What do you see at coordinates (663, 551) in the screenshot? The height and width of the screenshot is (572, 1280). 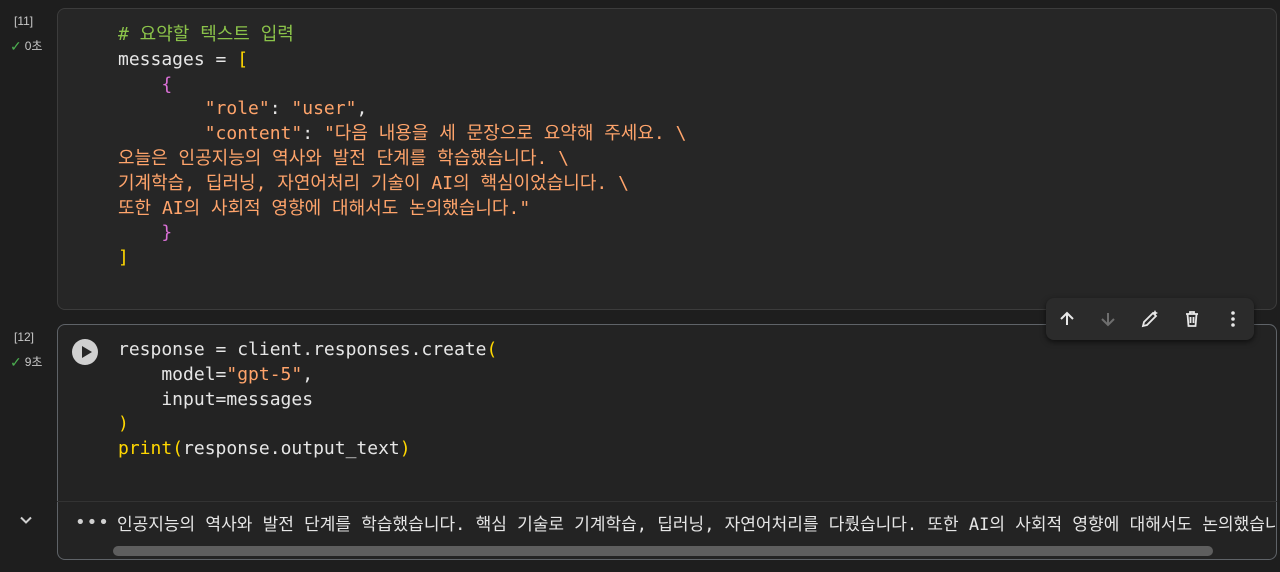 I see `scrollbar-thumb` at bounding box center [663, 551].